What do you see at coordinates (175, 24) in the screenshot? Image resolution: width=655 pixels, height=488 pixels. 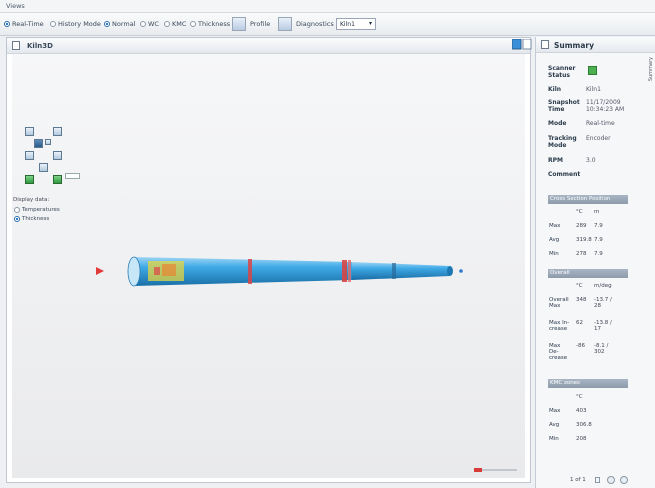 I see `display-kmc: KMC` at bounding box center [175, 24].